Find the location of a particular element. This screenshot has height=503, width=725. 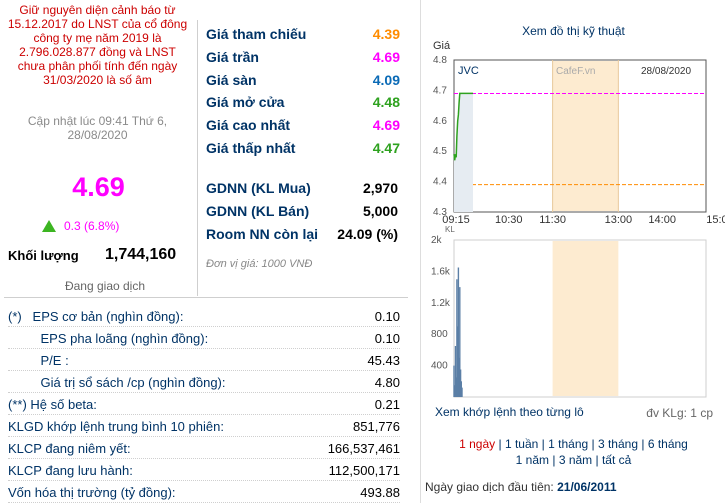

price-row-label: Giá thấp nhất is located at coordinates (251, 148).